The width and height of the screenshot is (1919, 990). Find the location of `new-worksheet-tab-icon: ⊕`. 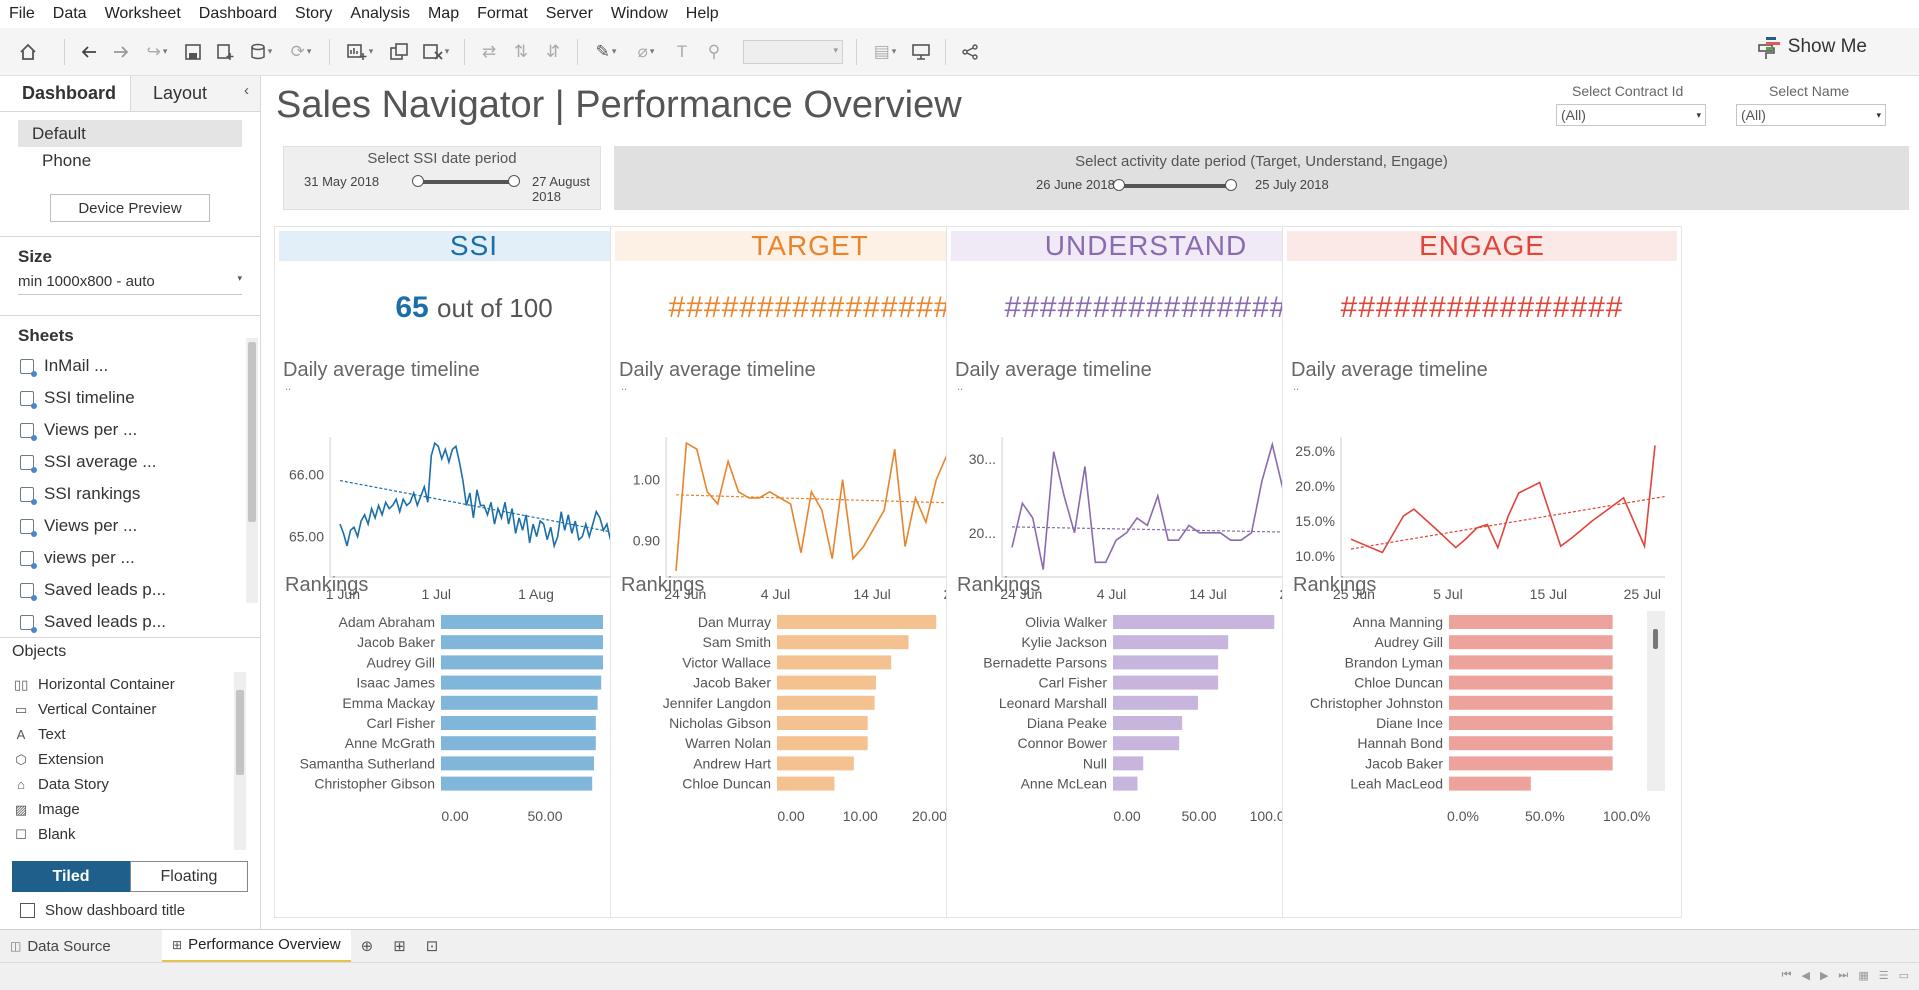

new-worksheet-tab-icon: ⊕ is located at coordinates (367, 946).